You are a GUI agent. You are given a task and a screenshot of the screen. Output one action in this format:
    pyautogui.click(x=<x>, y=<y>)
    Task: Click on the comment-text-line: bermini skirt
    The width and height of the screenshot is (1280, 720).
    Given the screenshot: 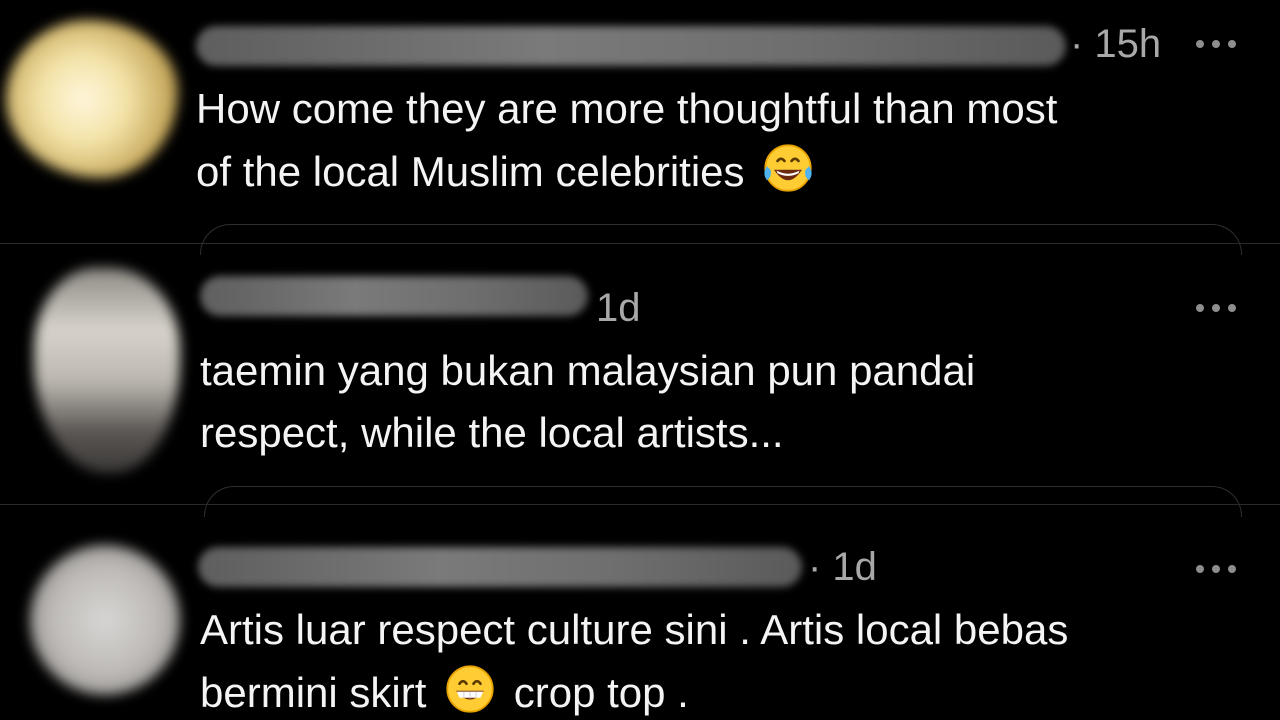 What is the action you would take?
    pyautogui.click(x=313, y=692)
    